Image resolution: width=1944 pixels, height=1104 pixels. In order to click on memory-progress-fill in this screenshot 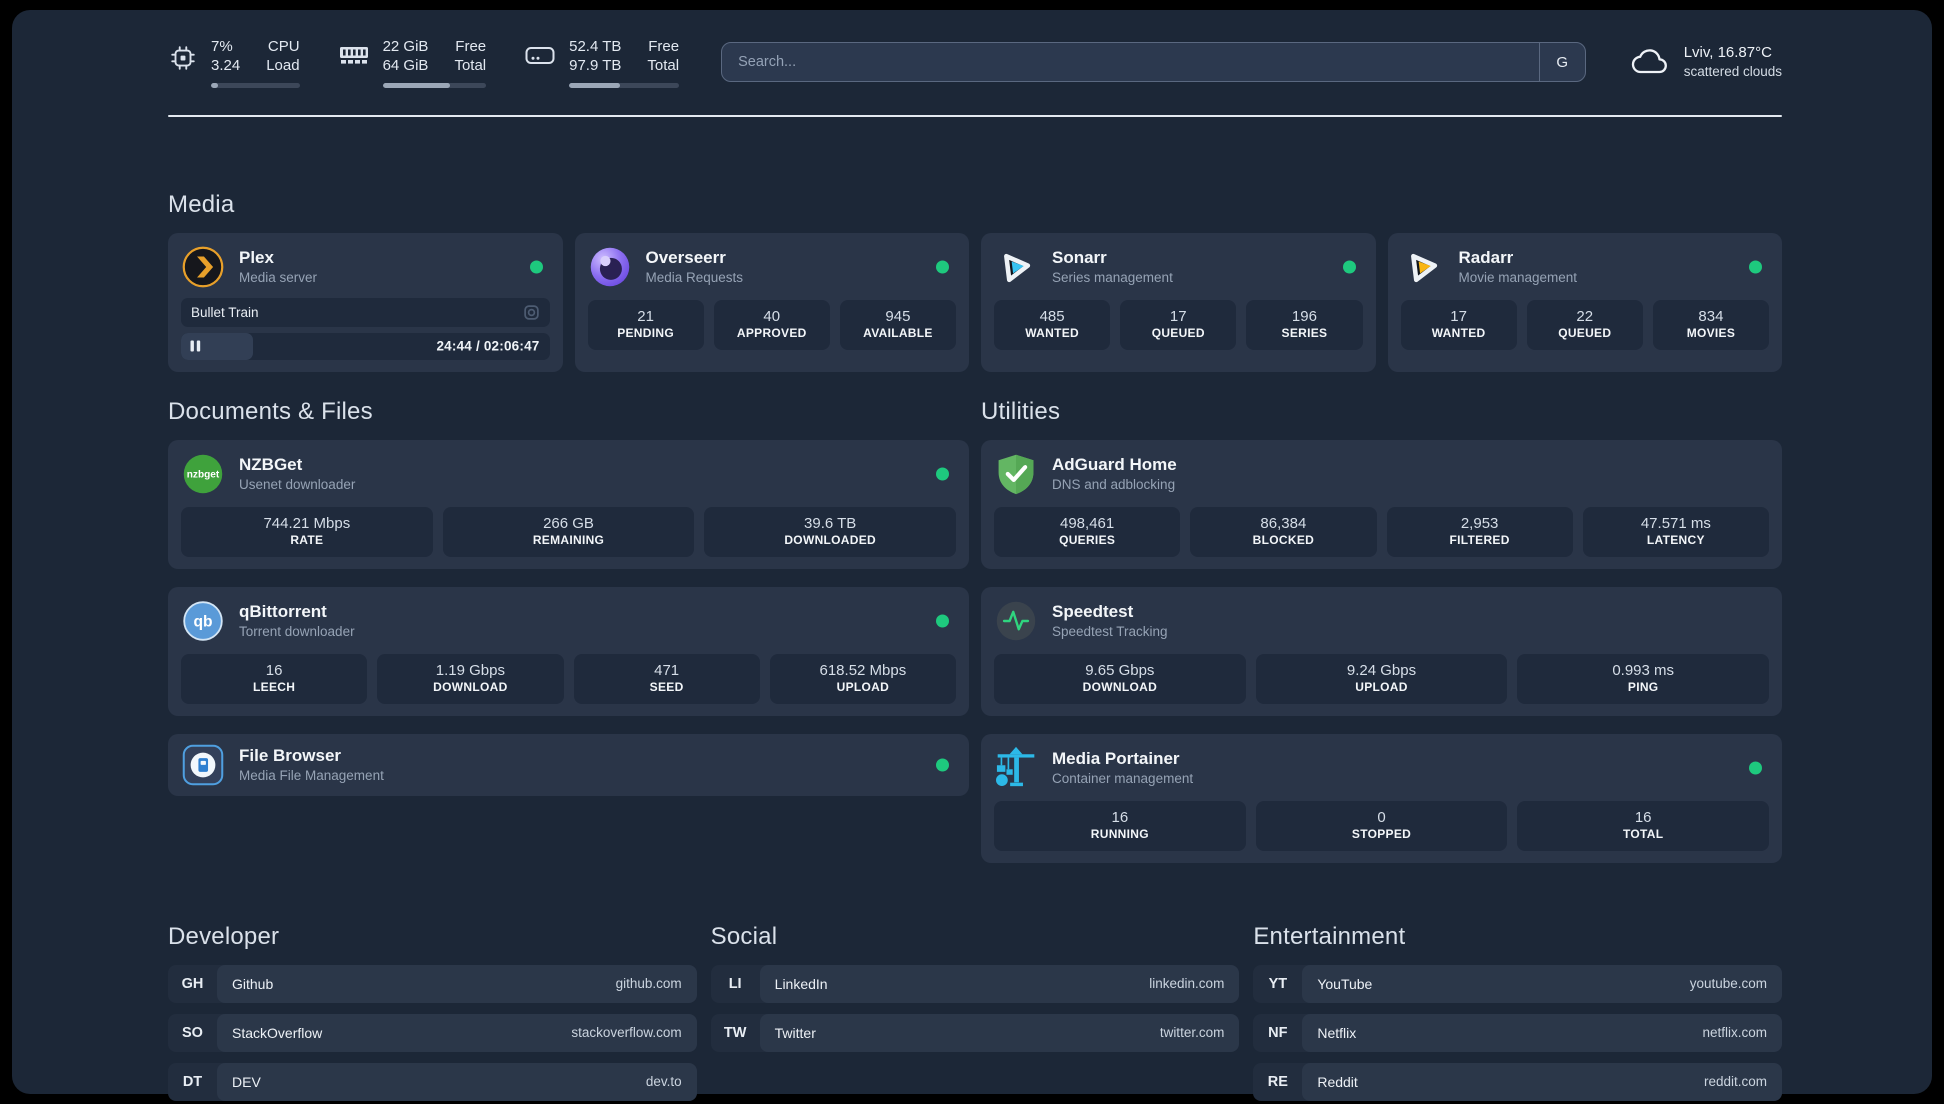, I will do `click(416, 85)`.